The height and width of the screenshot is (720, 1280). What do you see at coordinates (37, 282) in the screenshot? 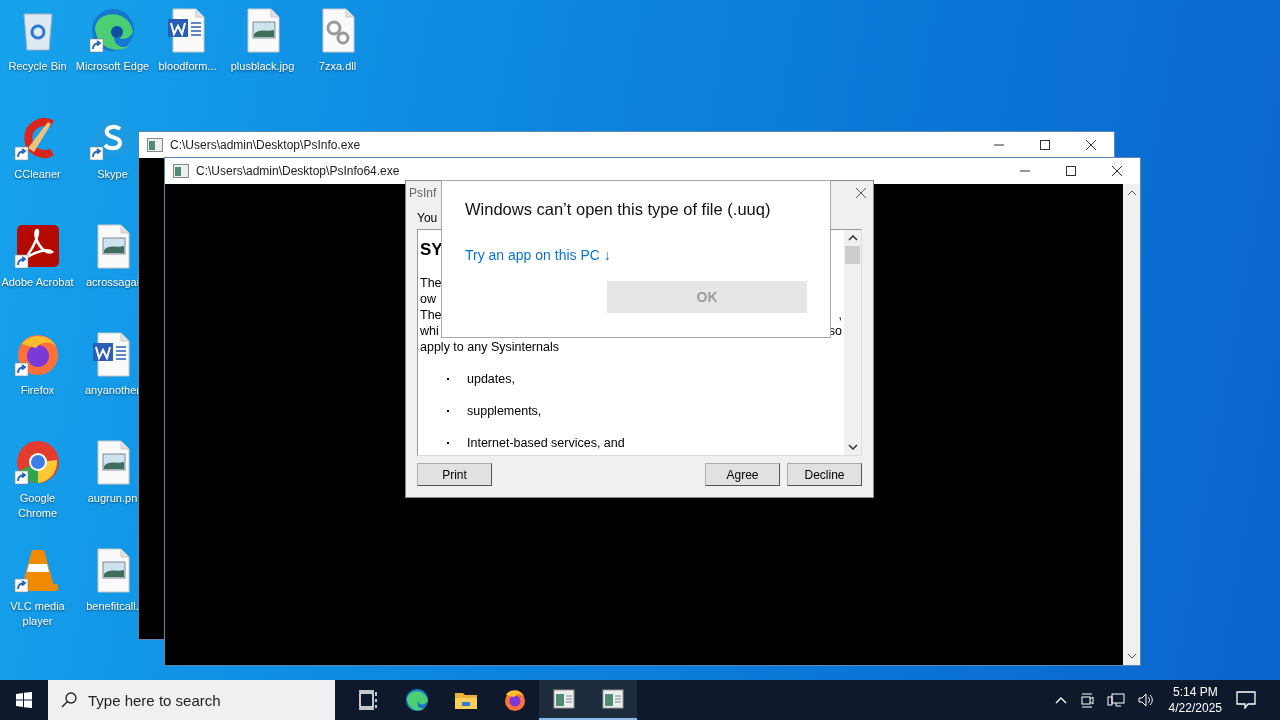
I see `desktop-icon-label: Adobe Acrobat` at bounding box center [37, 282].